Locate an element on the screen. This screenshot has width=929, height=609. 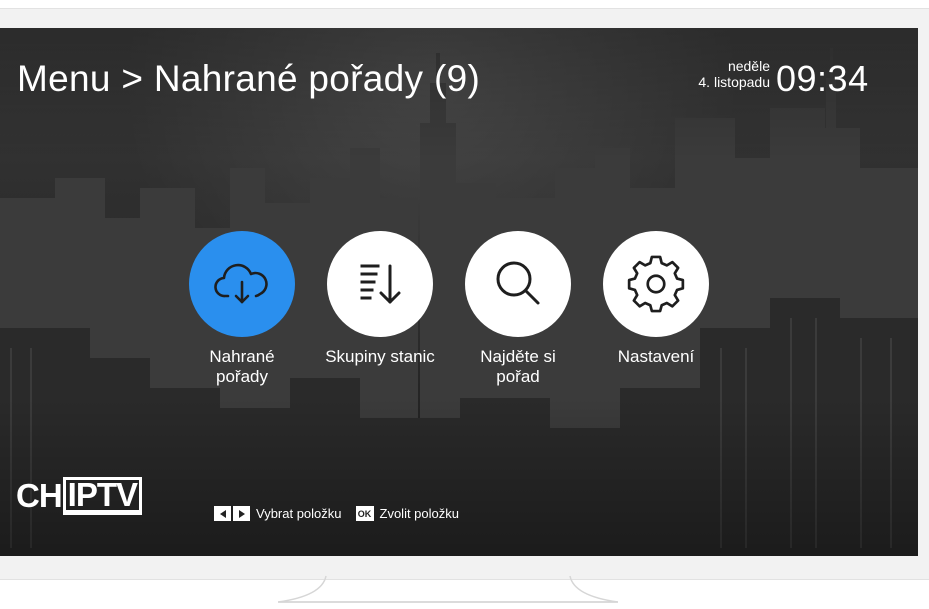
menu-item-recorded-circle is located at coordinates (242, 284).